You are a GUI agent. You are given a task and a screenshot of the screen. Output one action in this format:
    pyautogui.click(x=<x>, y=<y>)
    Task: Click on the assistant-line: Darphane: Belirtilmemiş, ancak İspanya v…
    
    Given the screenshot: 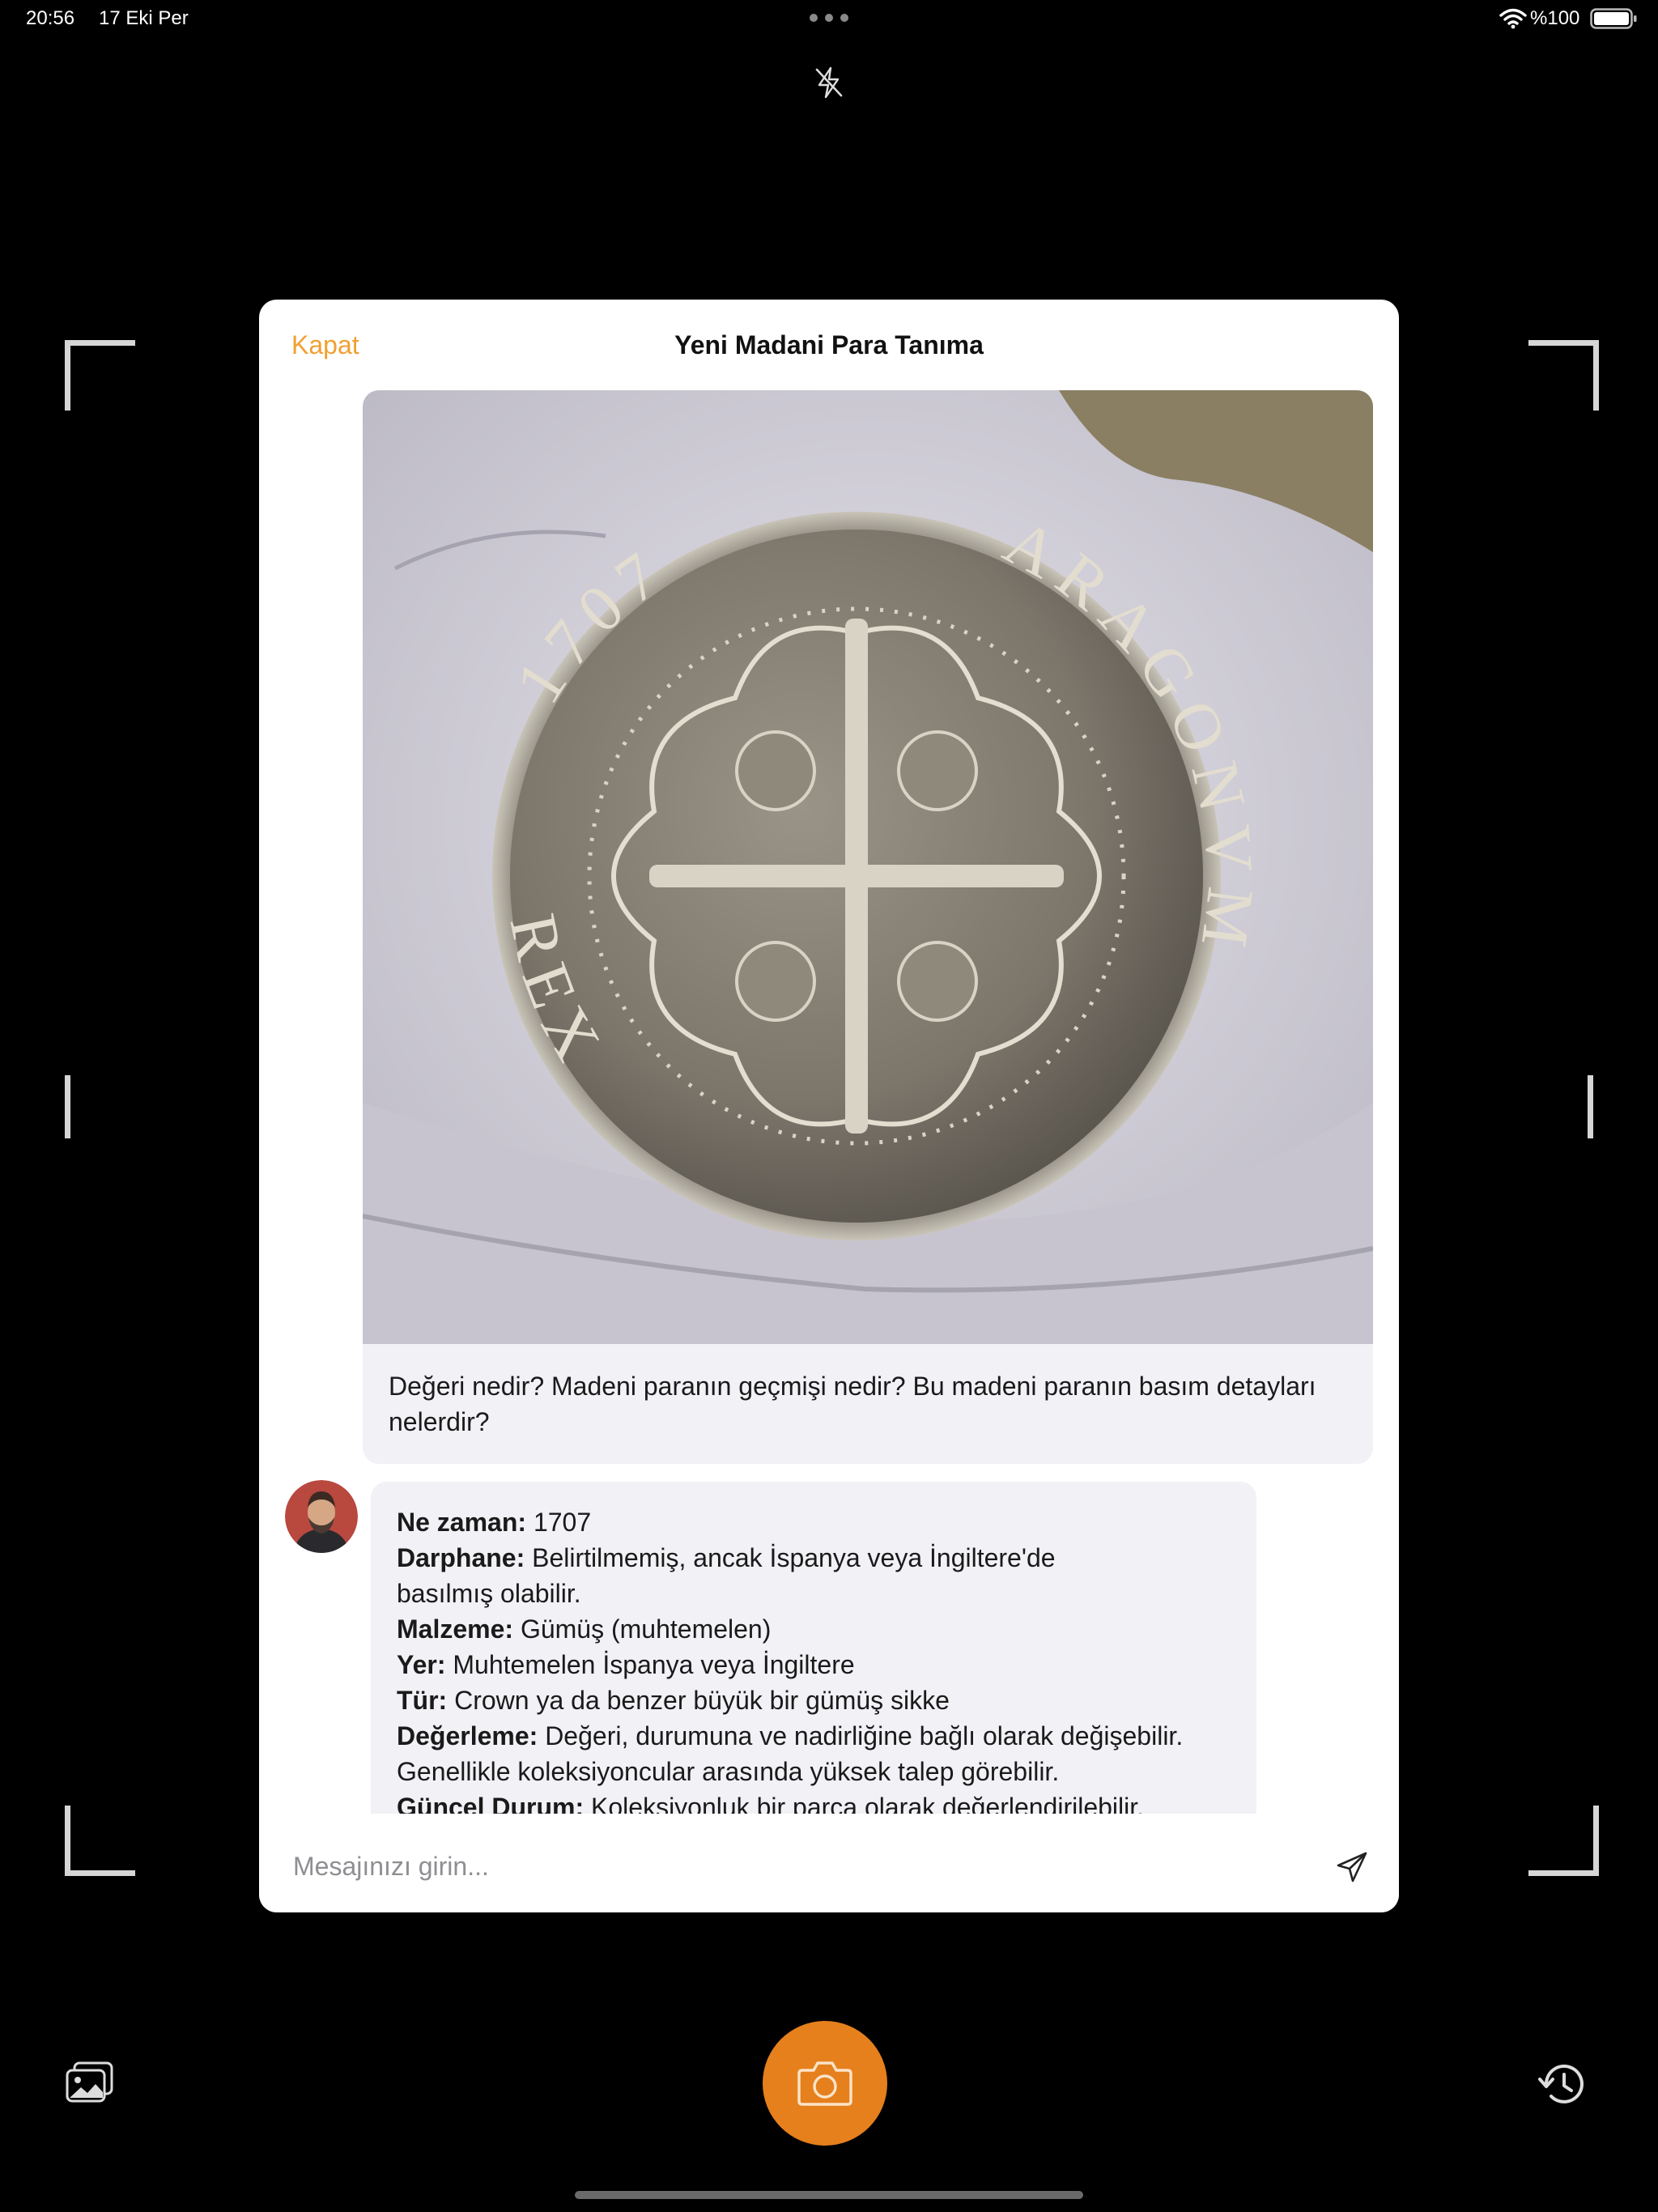 What is the action you would take?
    pyautogui.click(x=818, y=1558)
    